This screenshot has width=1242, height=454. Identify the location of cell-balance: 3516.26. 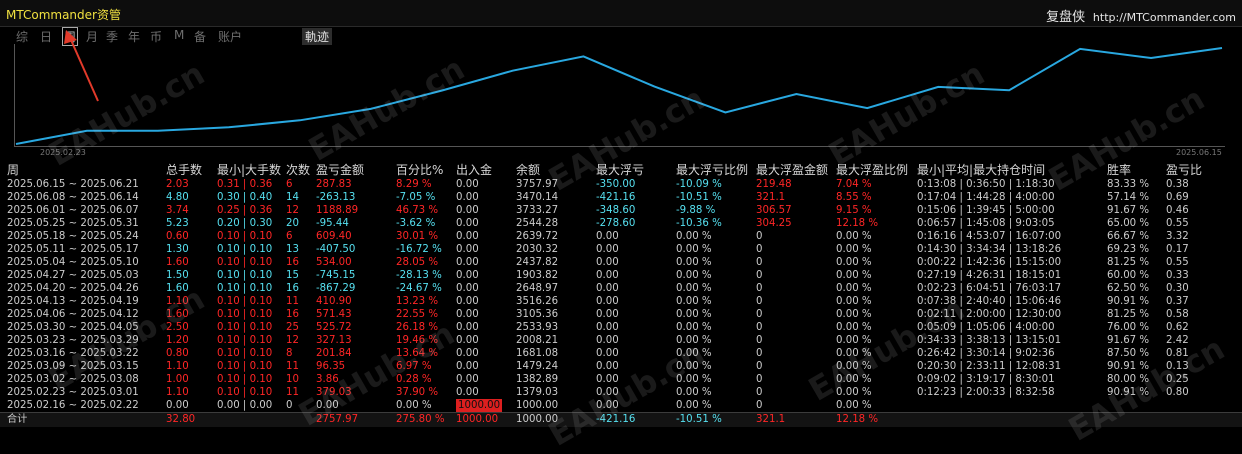
(537, 301).